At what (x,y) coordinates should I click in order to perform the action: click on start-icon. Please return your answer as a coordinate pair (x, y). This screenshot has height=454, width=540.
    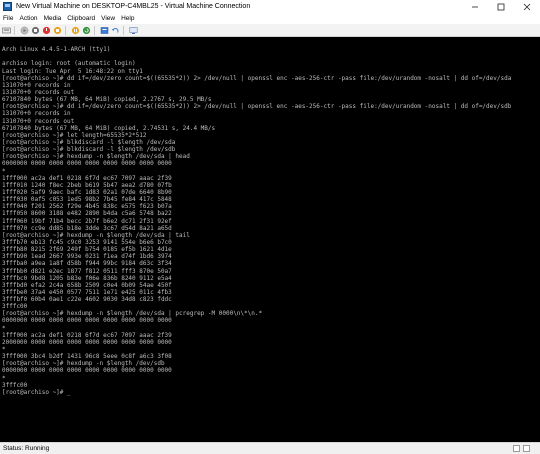
    Looking at the image, I should click on (24, 30).